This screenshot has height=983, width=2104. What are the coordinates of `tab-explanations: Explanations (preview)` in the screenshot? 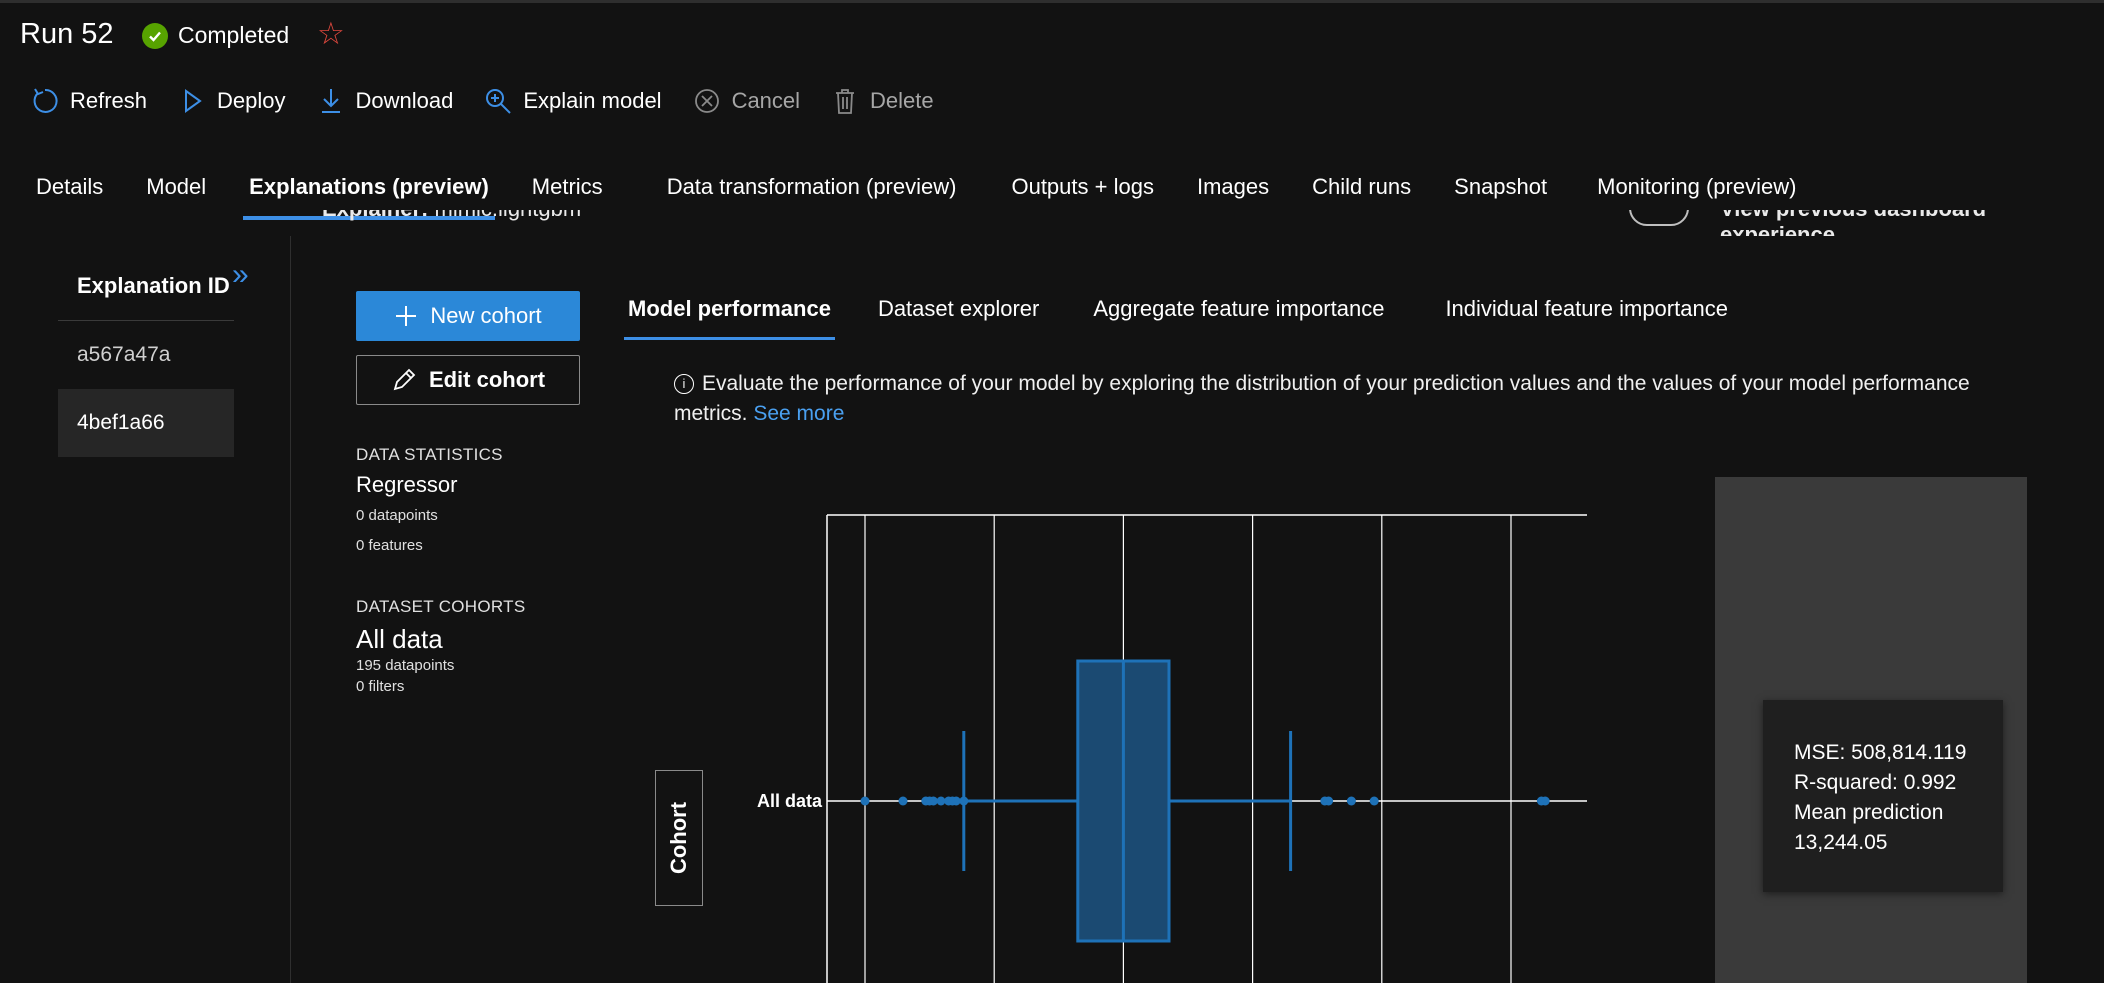 It's located at (369, 197).